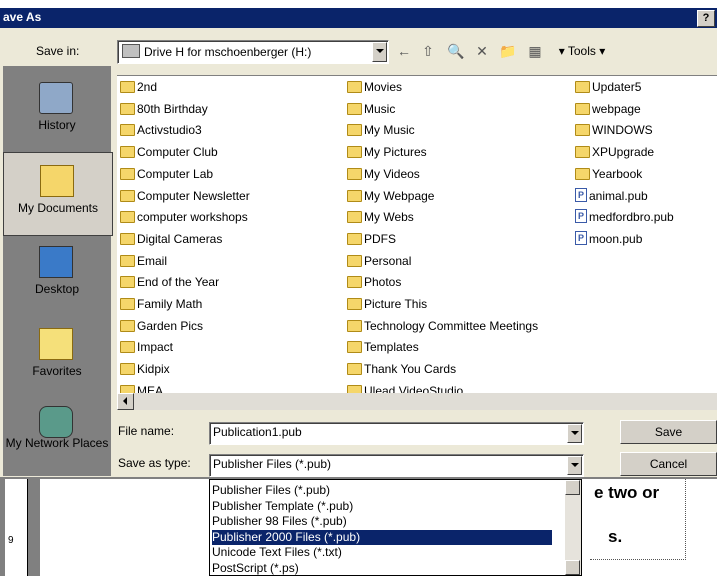 This screenshot has height=576, width=717. What do you see at coordinates (482, 51) in the screenshot?
I see `delete-icon: ✕` at bounding box center [482, 51].